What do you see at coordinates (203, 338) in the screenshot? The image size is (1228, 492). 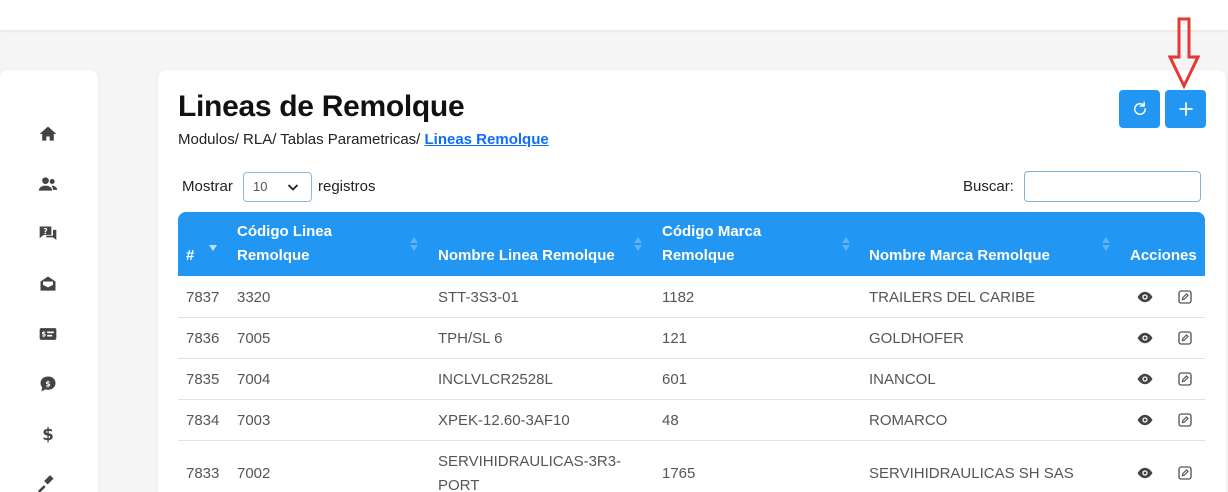 I see `cell-id: 7836` at bounding box center [203, 338].